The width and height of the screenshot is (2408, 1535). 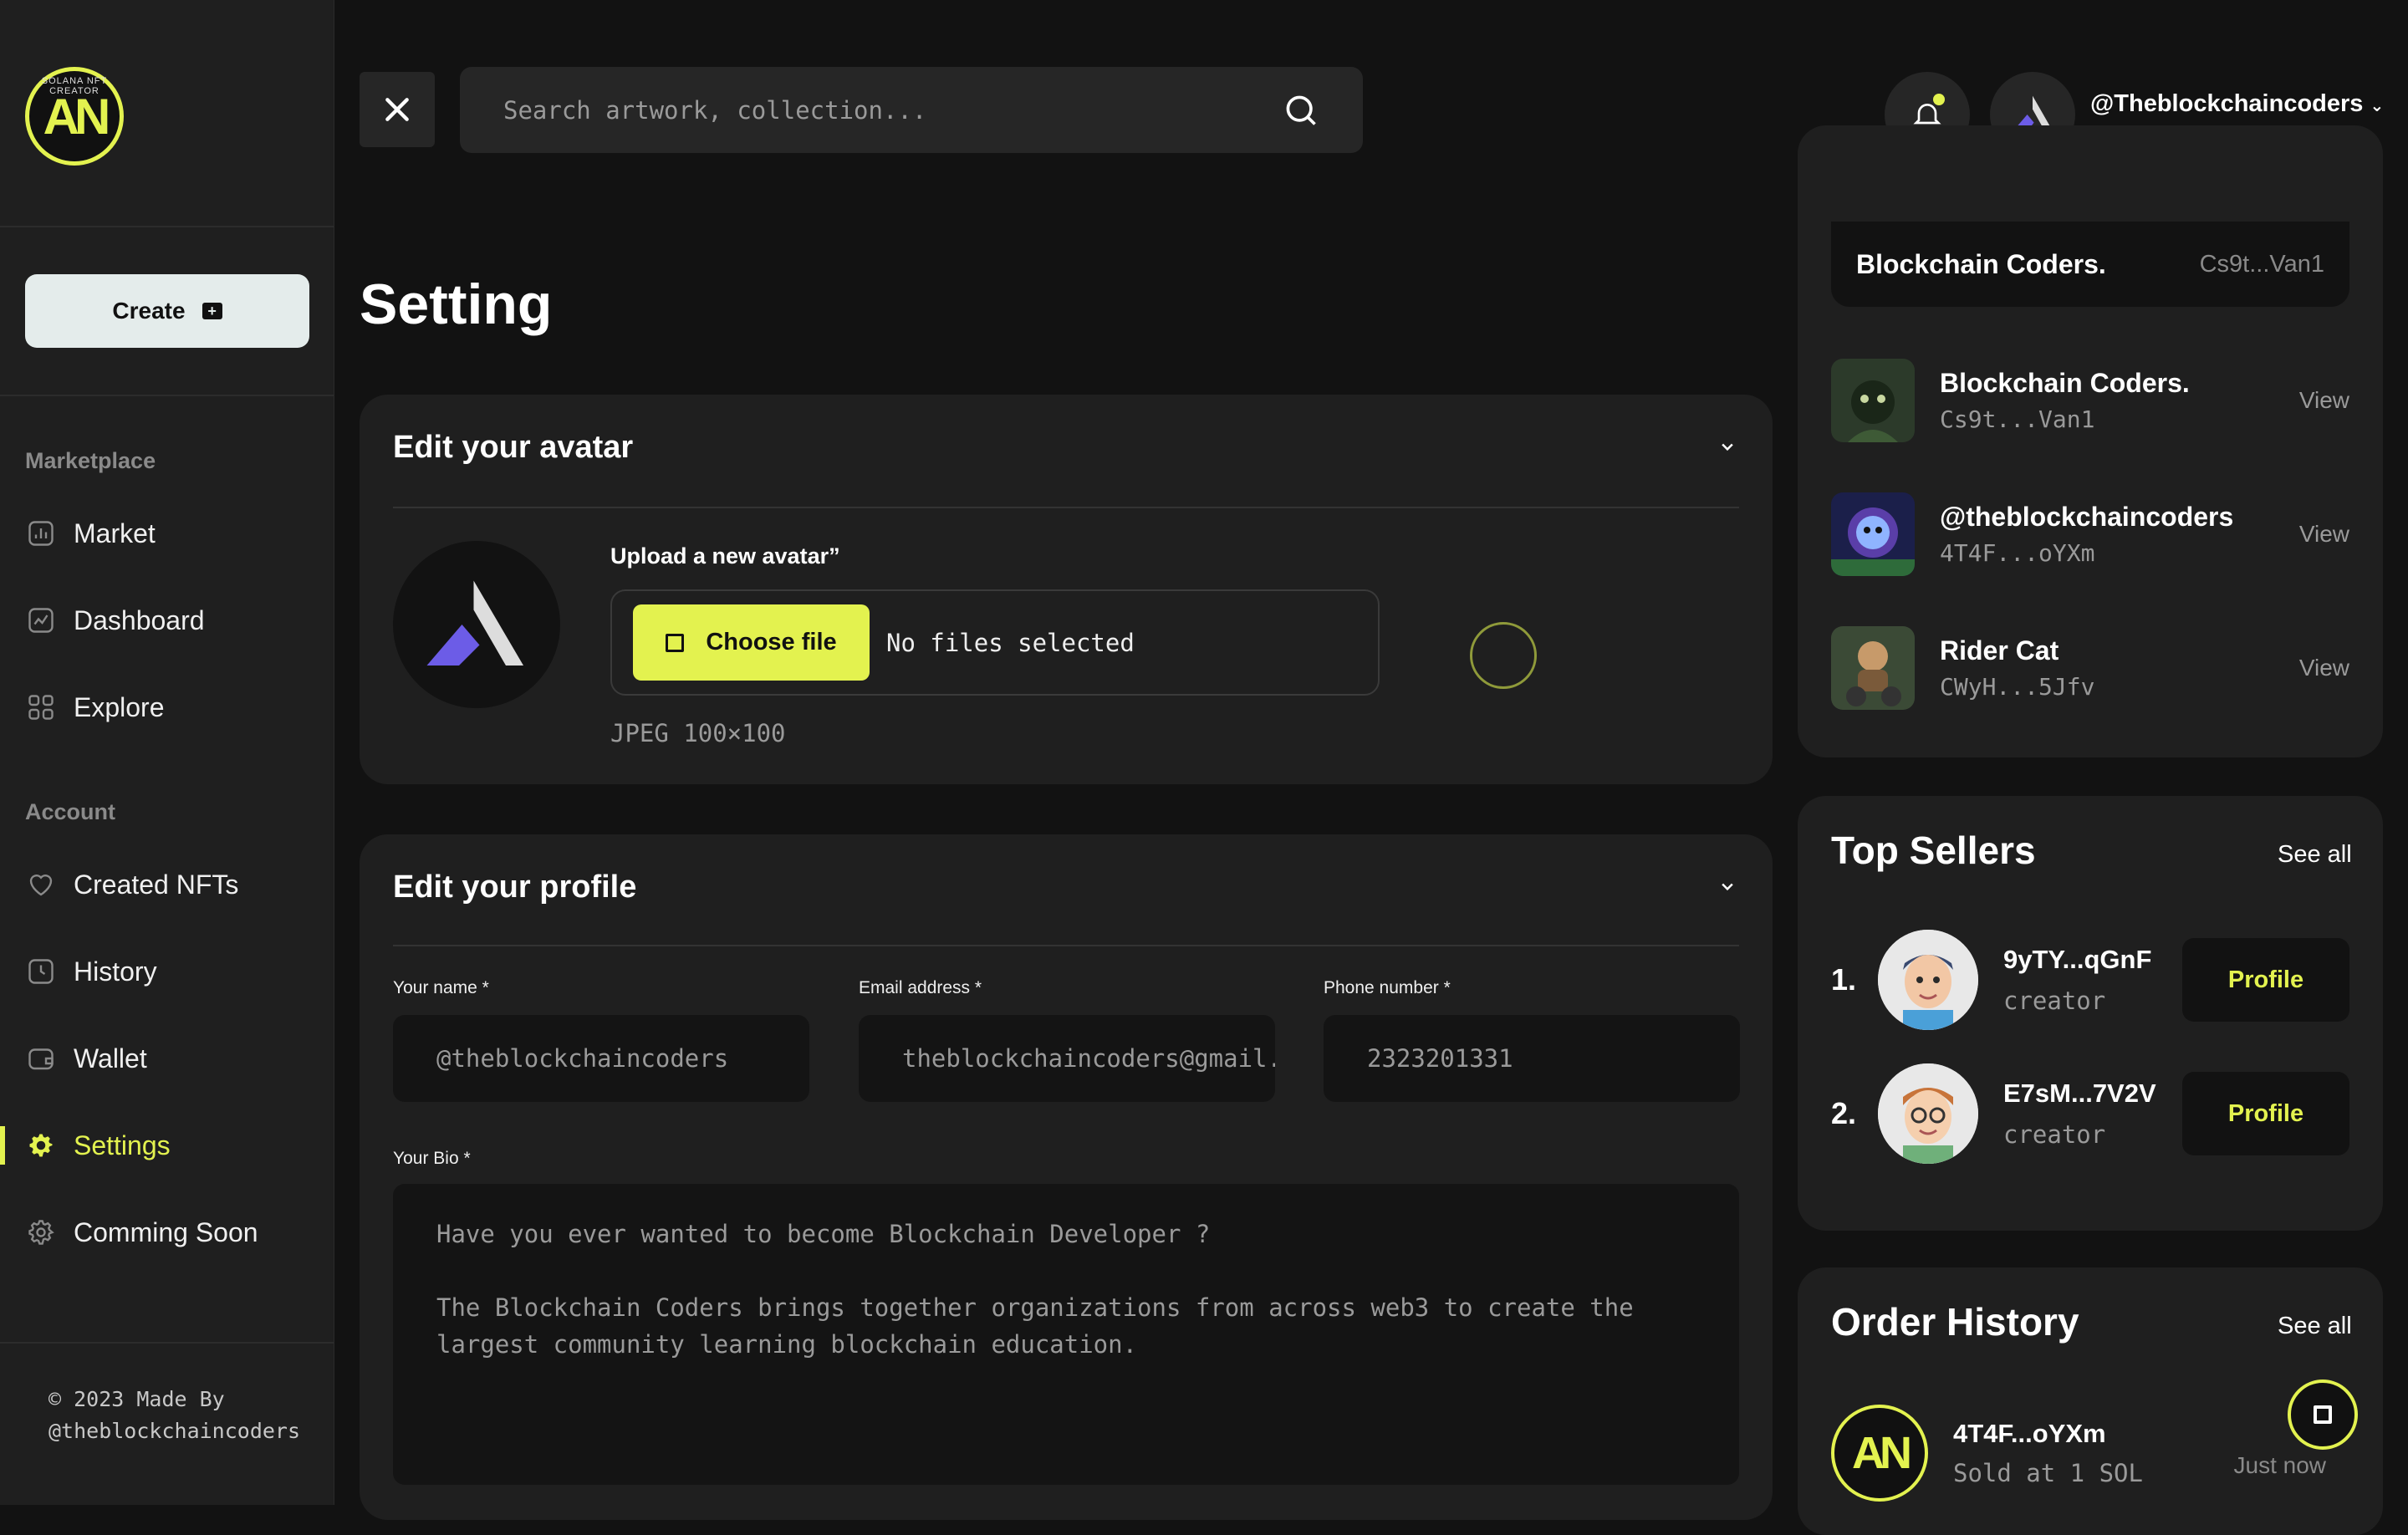 I want to click on featured-collection: Blockchain Coders. Cs9t...Van1, so click(x=2090, y=264).